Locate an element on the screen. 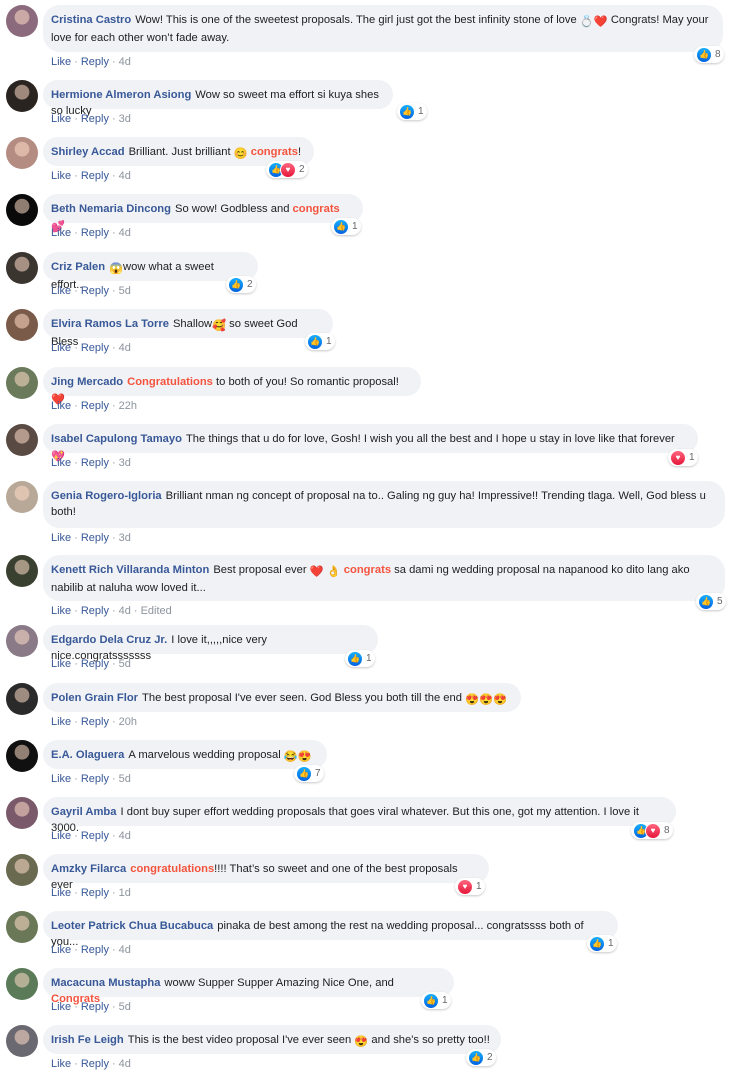 The image size is (750, 1077). reaction-summary: 👍 7 is located at coordinates (309, 773).